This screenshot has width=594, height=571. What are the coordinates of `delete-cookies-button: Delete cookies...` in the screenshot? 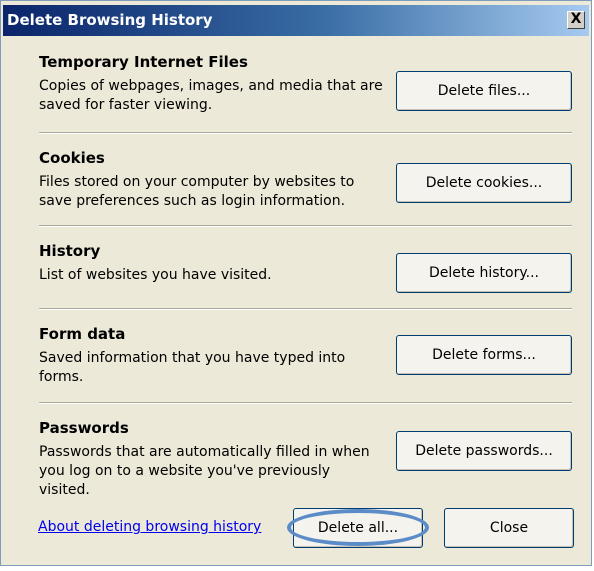 It's located at (484, 183).